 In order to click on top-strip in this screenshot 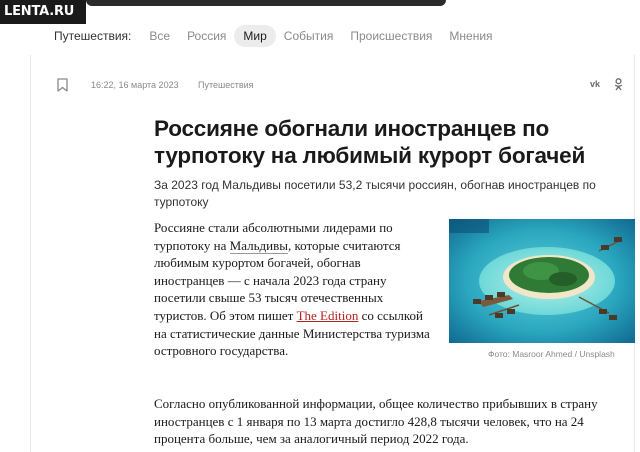, I will do `click(320, 12)`.